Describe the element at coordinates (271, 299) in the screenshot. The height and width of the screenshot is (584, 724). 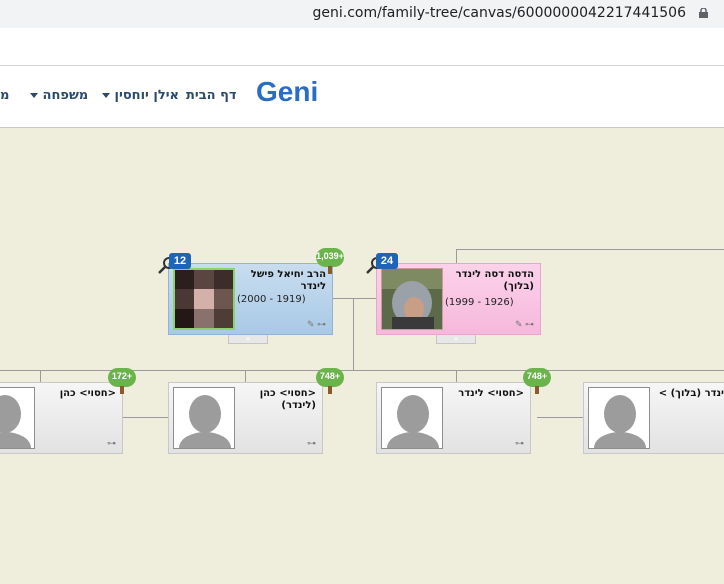
I see `person-dates: (2000 - 1919)` at that location.